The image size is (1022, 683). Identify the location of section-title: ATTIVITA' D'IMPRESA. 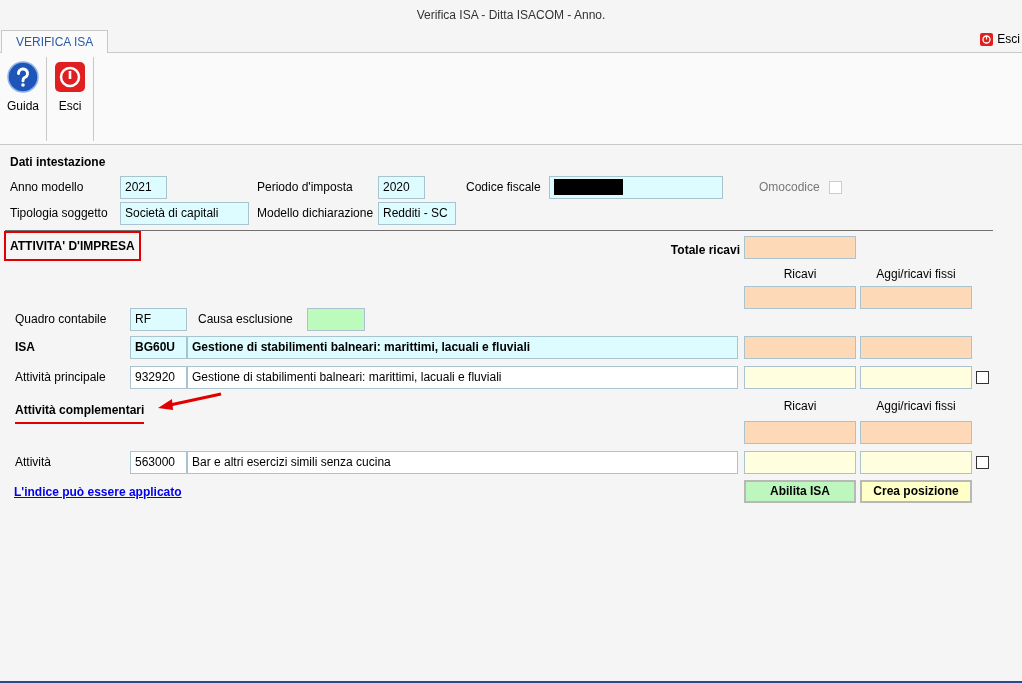
(72, 246).